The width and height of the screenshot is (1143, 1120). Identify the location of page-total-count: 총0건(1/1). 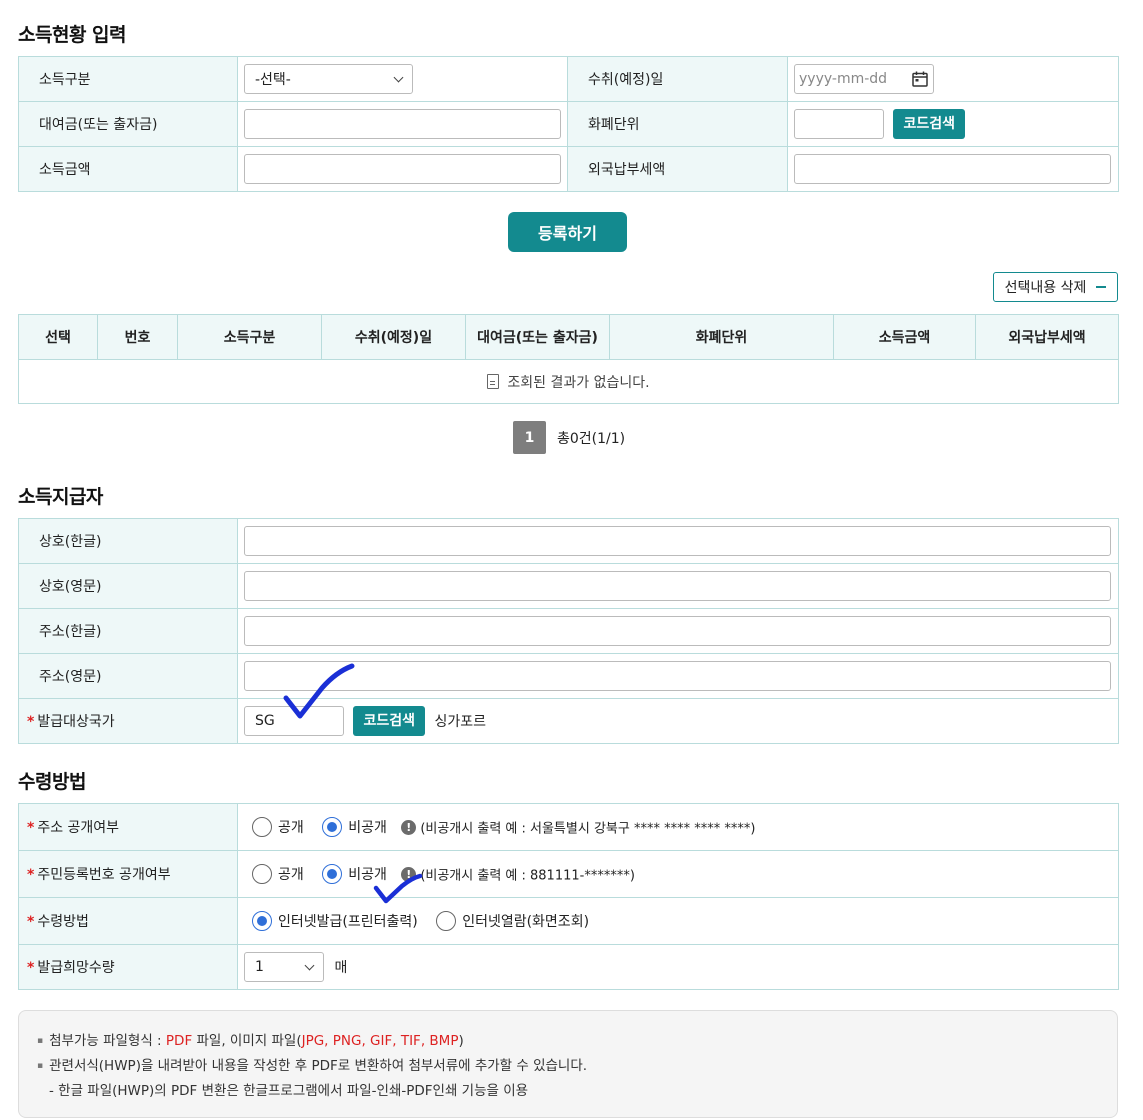
(591, 438).